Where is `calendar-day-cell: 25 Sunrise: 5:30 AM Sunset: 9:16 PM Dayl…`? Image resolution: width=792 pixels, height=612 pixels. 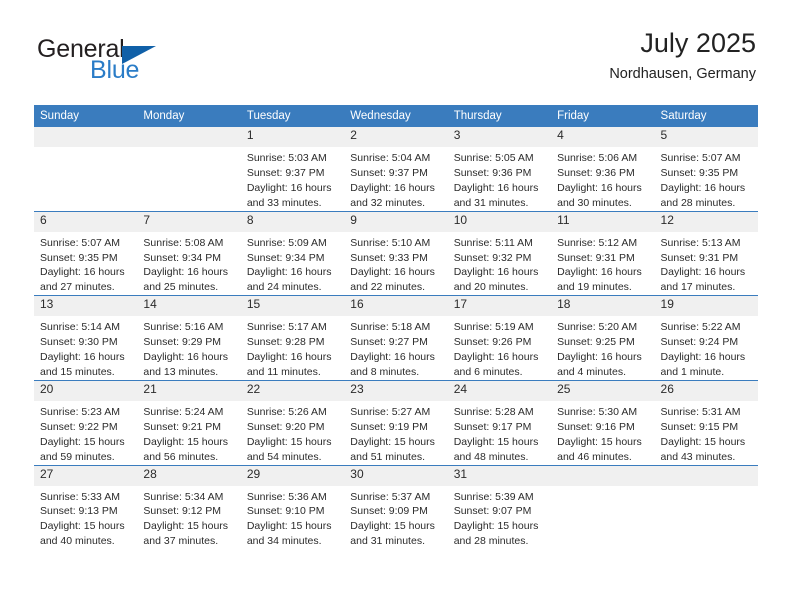
calendar-day-cell: 25 Sunrise: 5:30 AM Sunset: 9:16 PM Dayl… is located at coordinates (603, 422).